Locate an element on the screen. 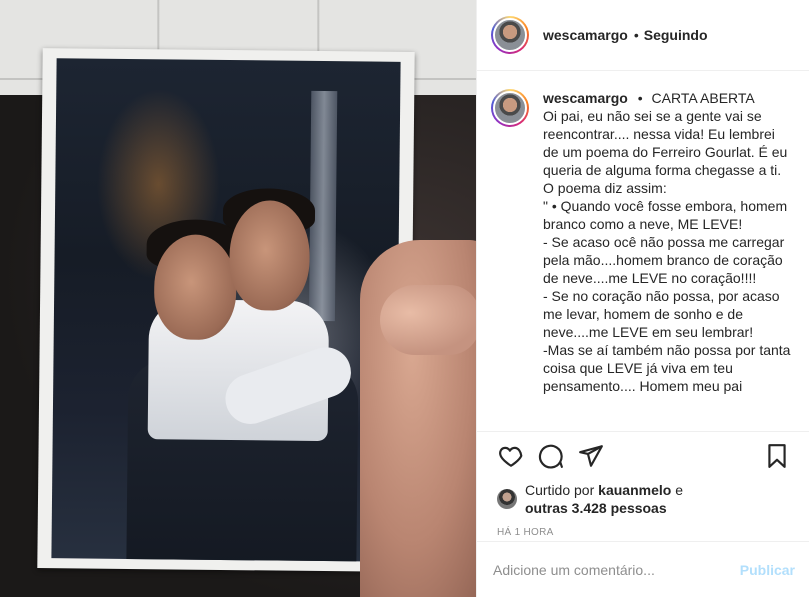 This screenshot has height=597, width=809. likes-prefix: Curtido por is located at coordinates (560, 490).